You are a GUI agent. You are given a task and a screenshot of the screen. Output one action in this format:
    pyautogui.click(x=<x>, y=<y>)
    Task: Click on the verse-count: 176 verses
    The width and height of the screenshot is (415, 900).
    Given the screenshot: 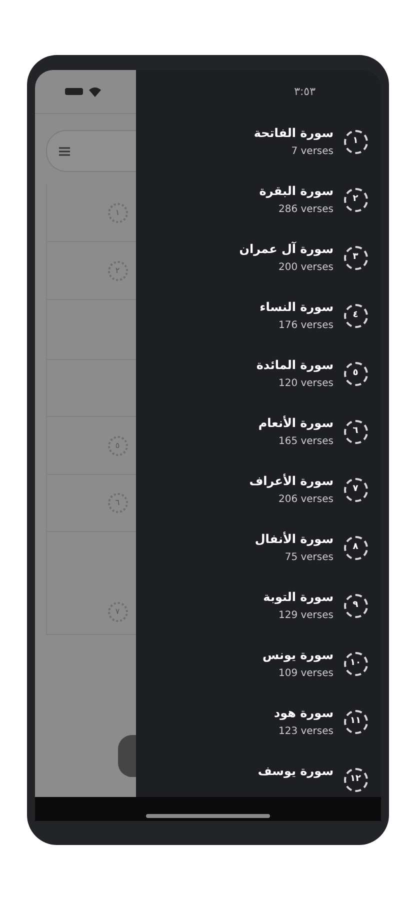 What is the action you would take?
    pyautogui.click(x=306, y=326)
    